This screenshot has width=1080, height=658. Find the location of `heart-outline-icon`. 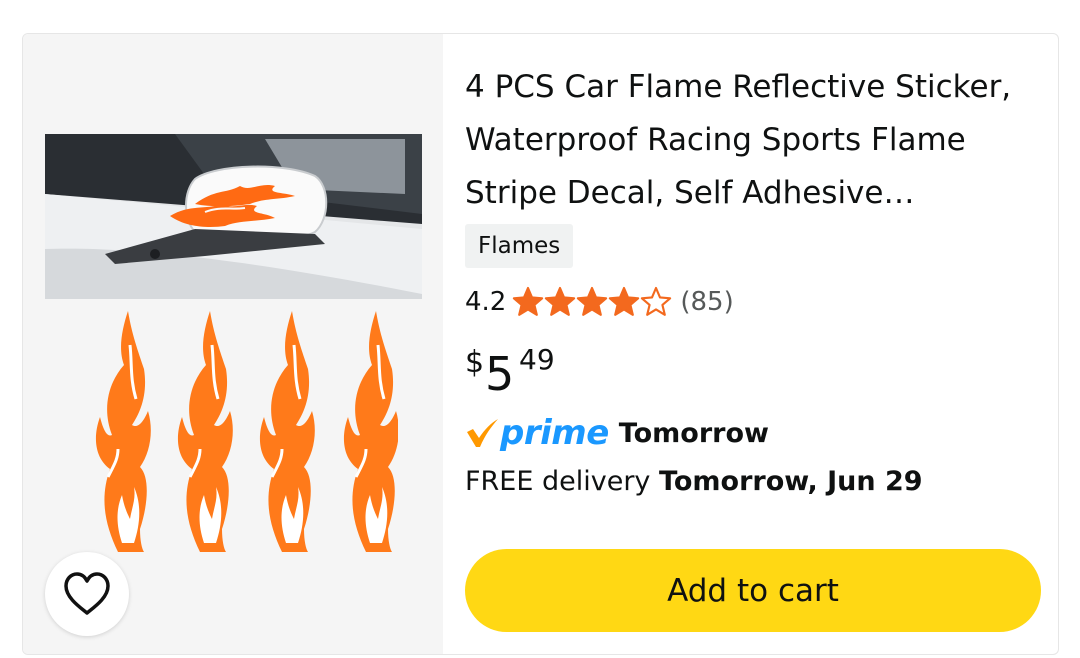

heart-outline-icon is located at coordinates (87, 593).